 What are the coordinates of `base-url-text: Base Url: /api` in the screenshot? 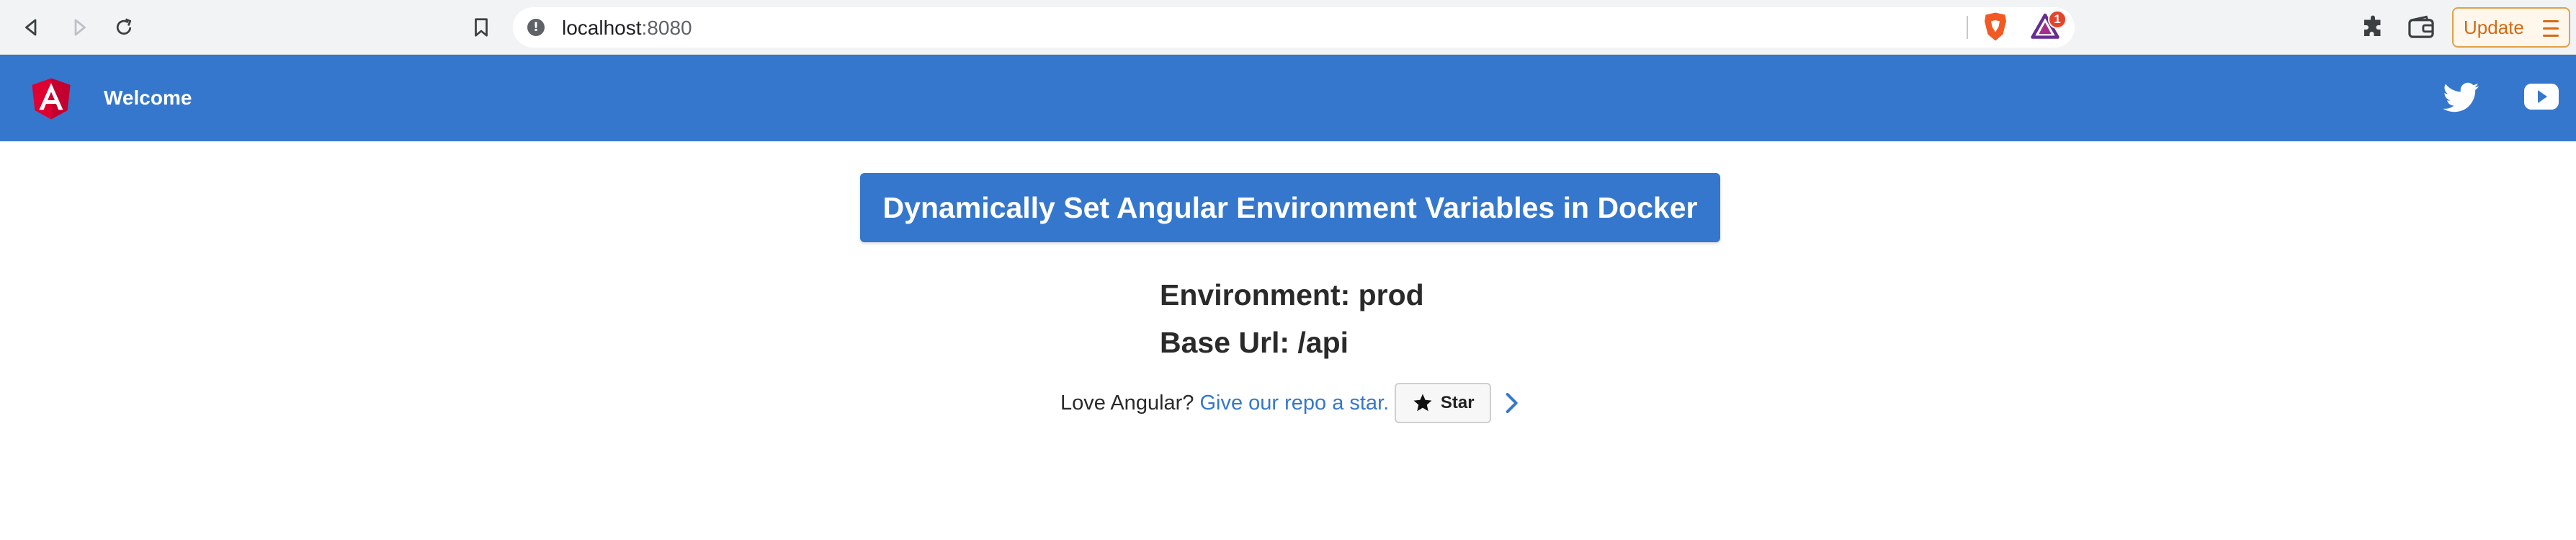 It's located at (1254, 342).